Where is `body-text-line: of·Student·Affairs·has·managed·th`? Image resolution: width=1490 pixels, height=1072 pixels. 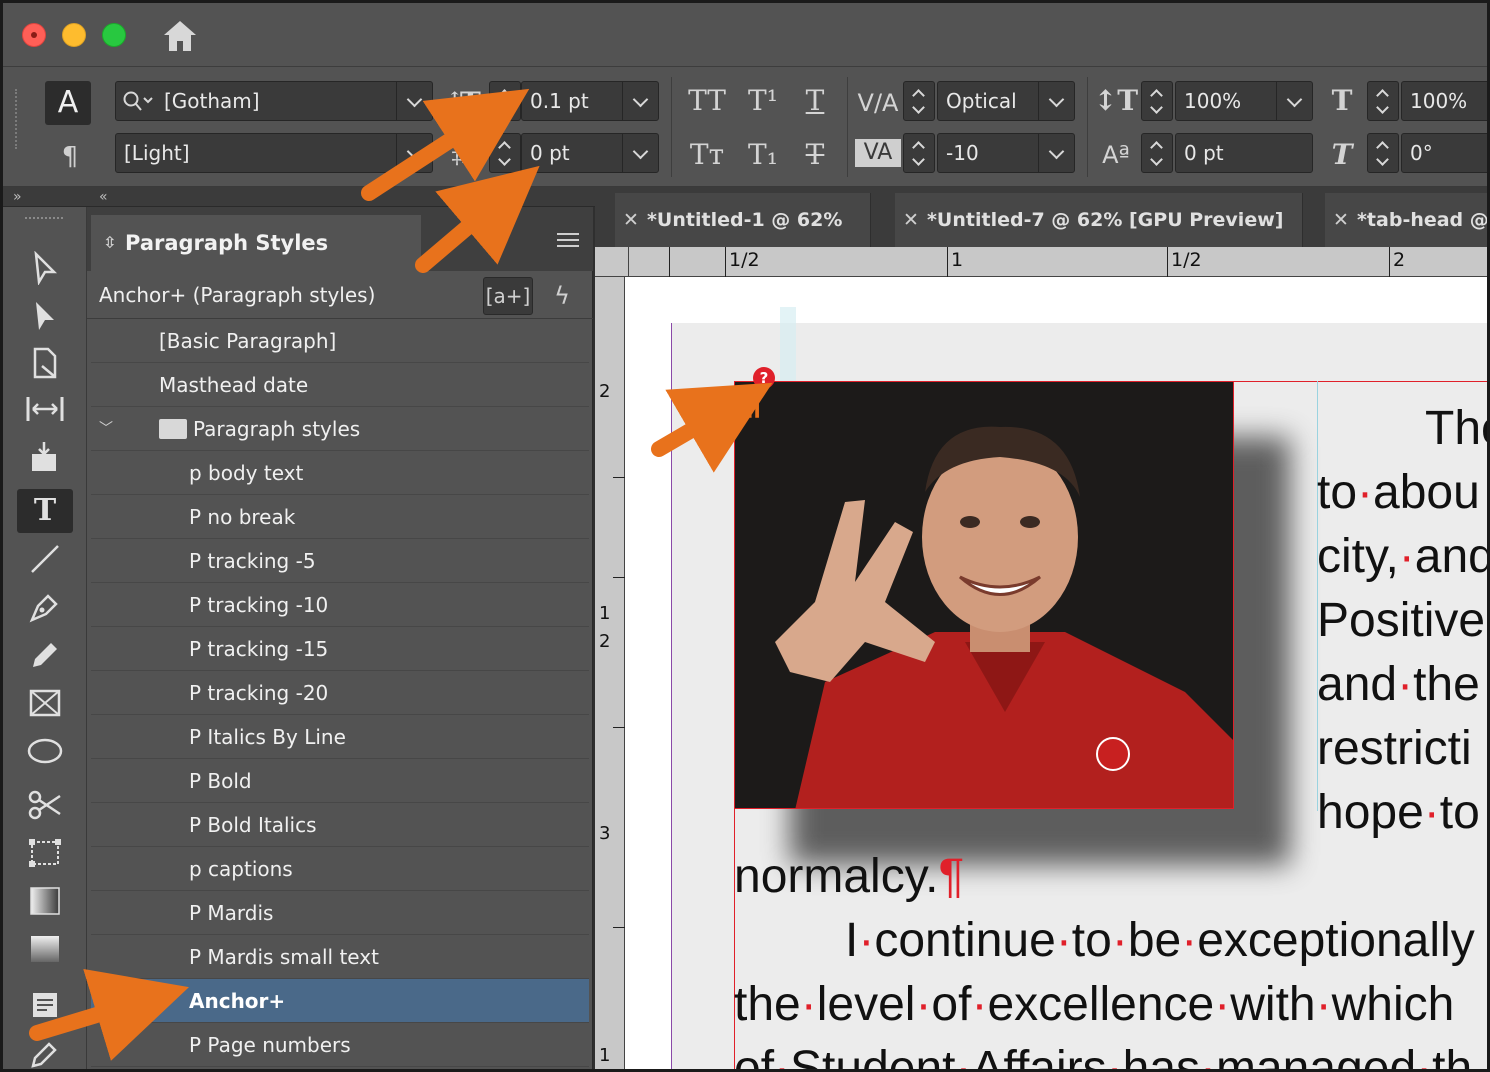
body-text-line: of·Student·Affairs·has·managed·th is located at coordinates (1103, 1053).